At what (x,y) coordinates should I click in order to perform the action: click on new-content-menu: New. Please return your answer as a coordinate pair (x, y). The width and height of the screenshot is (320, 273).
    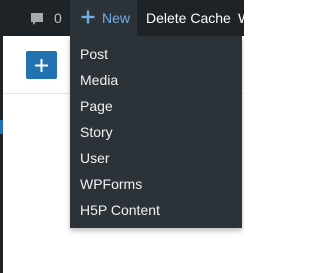
    Looking at the image, I should click on (103, 18).